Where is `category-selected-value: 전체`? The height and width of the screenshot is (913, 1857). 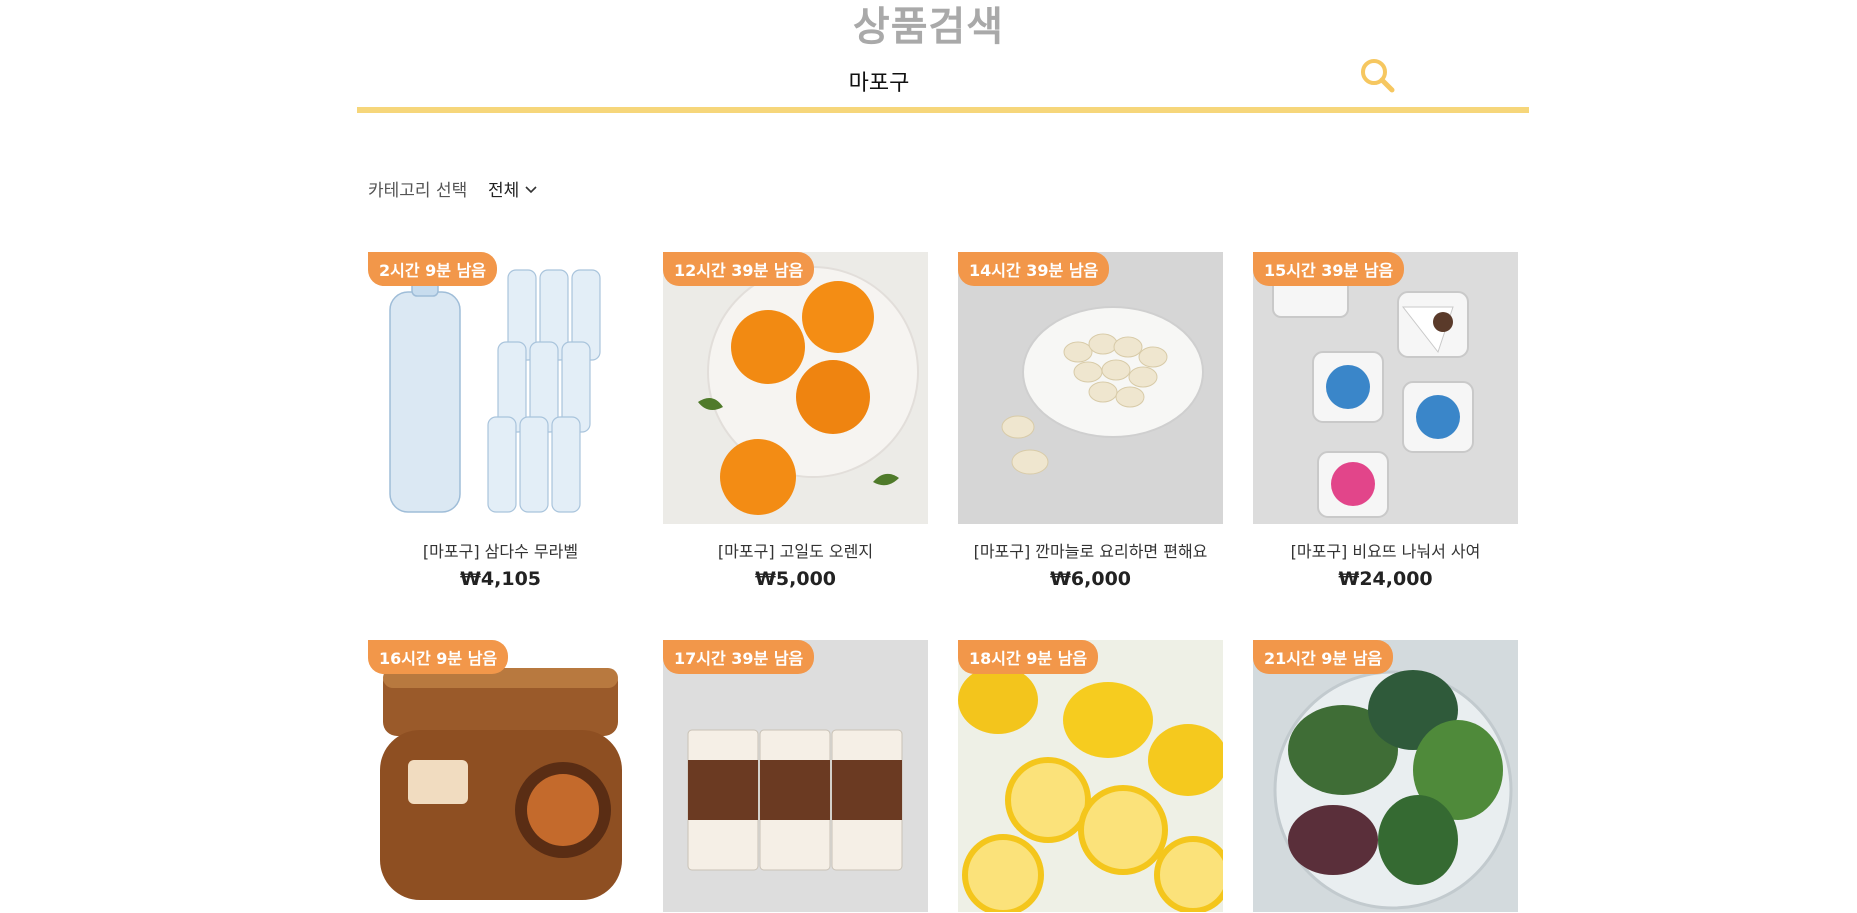
category-selected-value: 전체 is located at coordinates (504, 191).